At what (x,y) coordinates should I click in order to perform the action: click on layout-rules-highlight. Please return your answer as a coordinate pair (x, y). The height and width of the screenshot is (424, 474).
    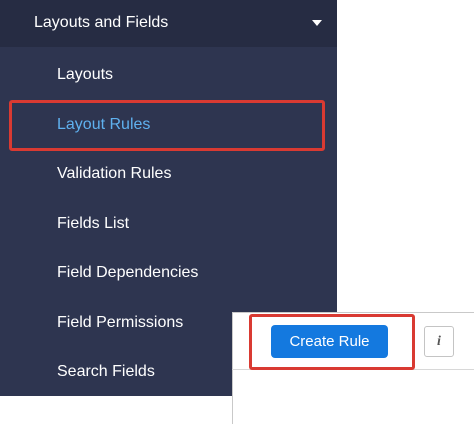
    Looking at the image, I should click on (167, 125).